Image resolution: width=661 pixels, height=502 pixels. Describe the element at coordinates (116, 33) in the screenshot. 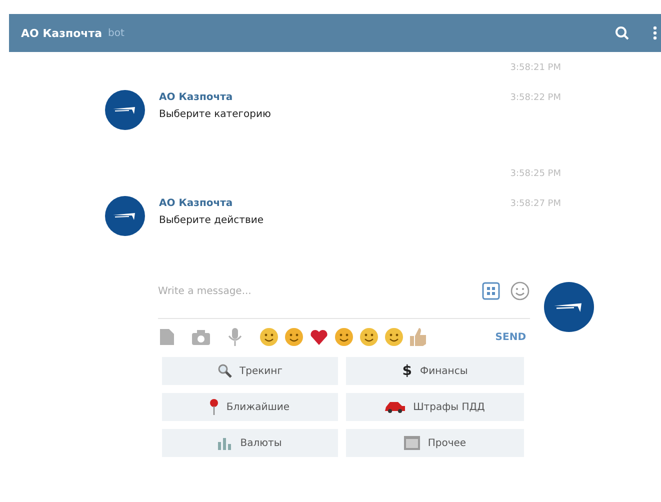

I see `chat-subtitle: bot` at that location.